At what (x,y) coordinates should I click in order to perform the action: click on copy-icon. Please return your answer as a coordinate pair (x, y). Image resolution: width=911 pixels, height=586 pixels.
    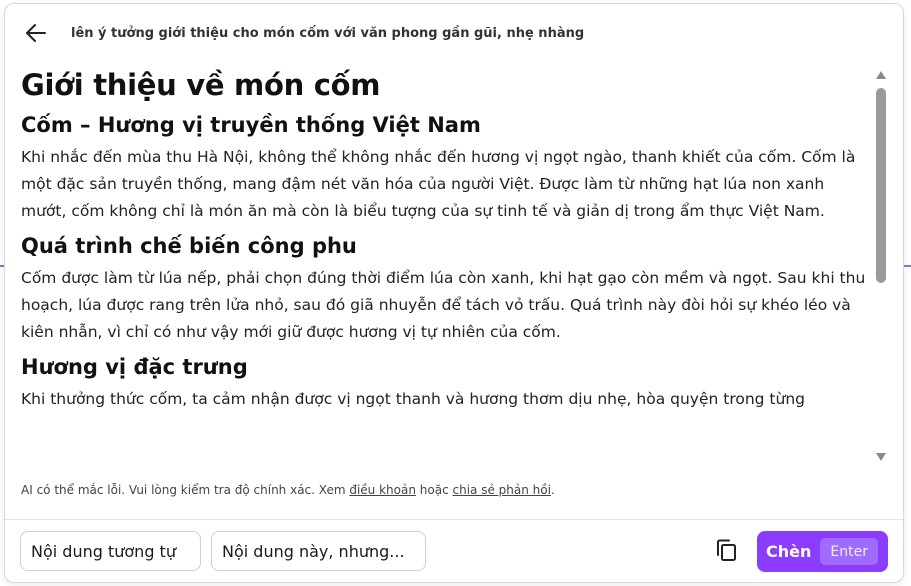
    Looking at the image, I should click on (726, 552).